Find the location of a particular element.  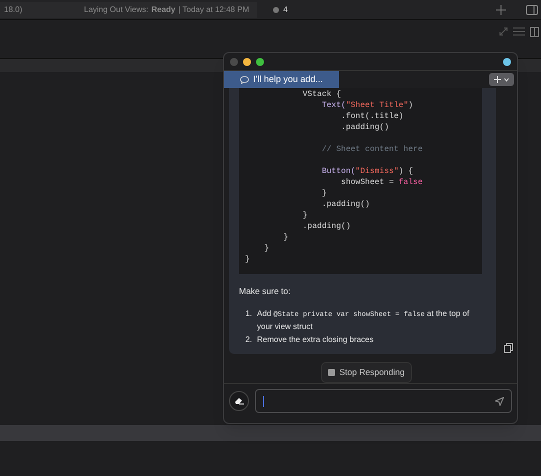

stop-responding-button: Stop Responding is located at coordinates (366, 372).